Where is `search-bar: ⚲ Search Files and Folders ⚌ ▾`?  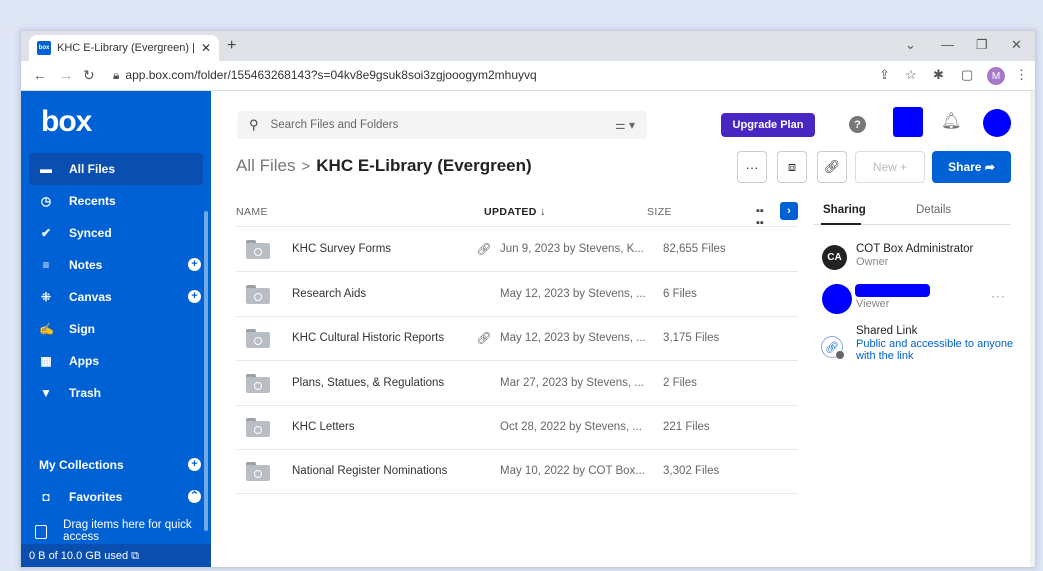
search-bar: ⚲ Search Files and Folders ⚌ ▾ is located at coordinates (442, 125).